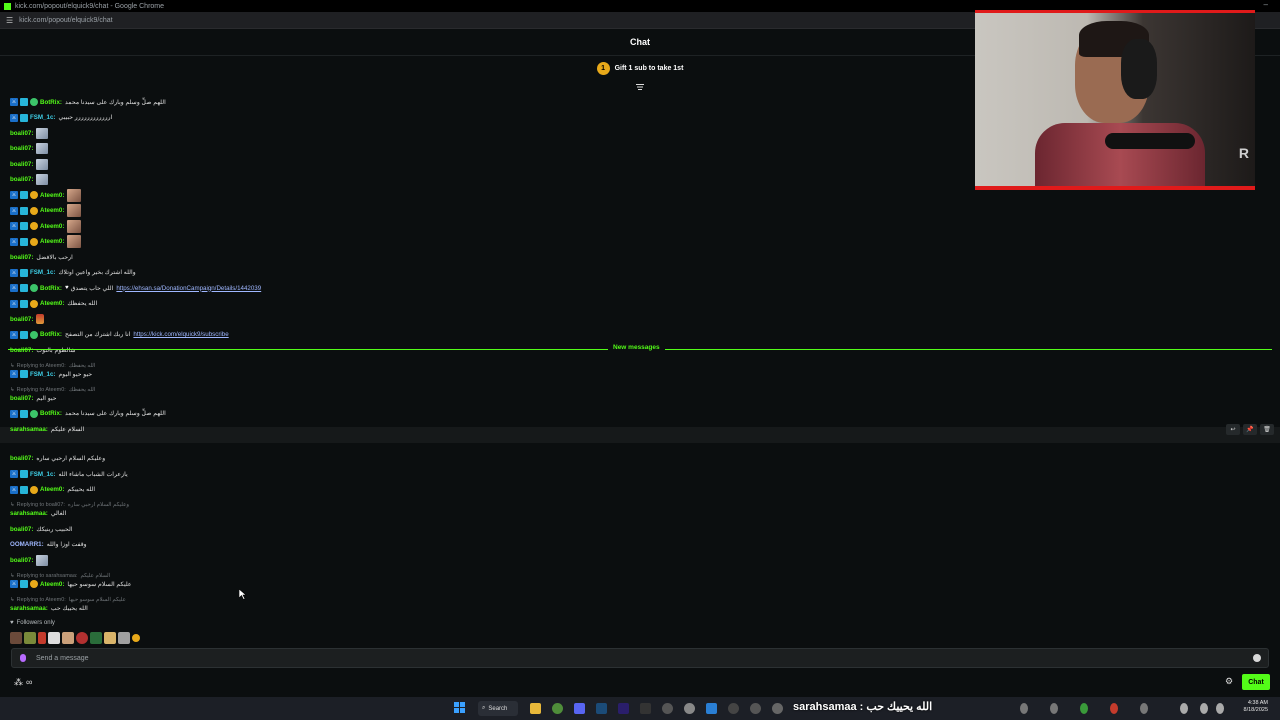 The width and height of the screenshot is (1280, 720). What do you see at coordinates (18, 682) in the screenshot?
I see `badges-icon: ⁂` at bounding box center [18, 682].